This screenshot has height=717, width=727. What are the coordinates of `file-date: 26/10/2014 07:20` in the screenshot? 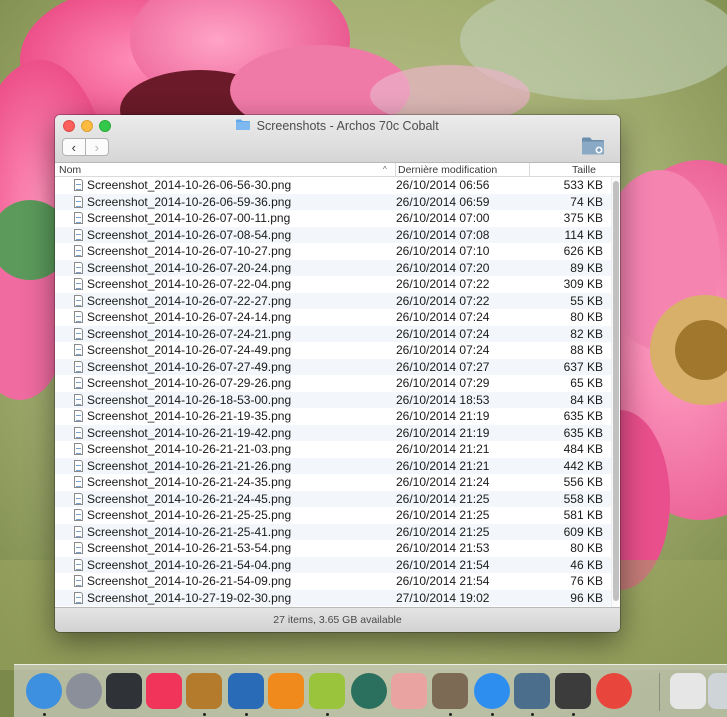 It's located at (443, 267).